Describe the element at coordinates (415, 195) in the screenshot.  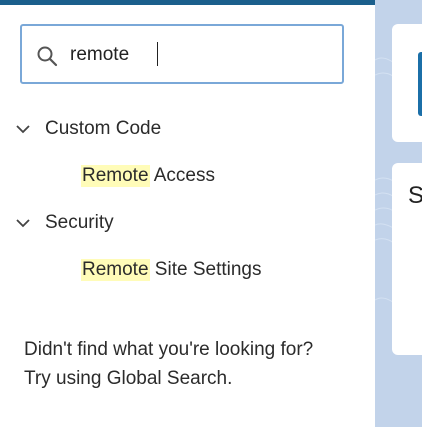
I see `background-card-heading: S` at that location.